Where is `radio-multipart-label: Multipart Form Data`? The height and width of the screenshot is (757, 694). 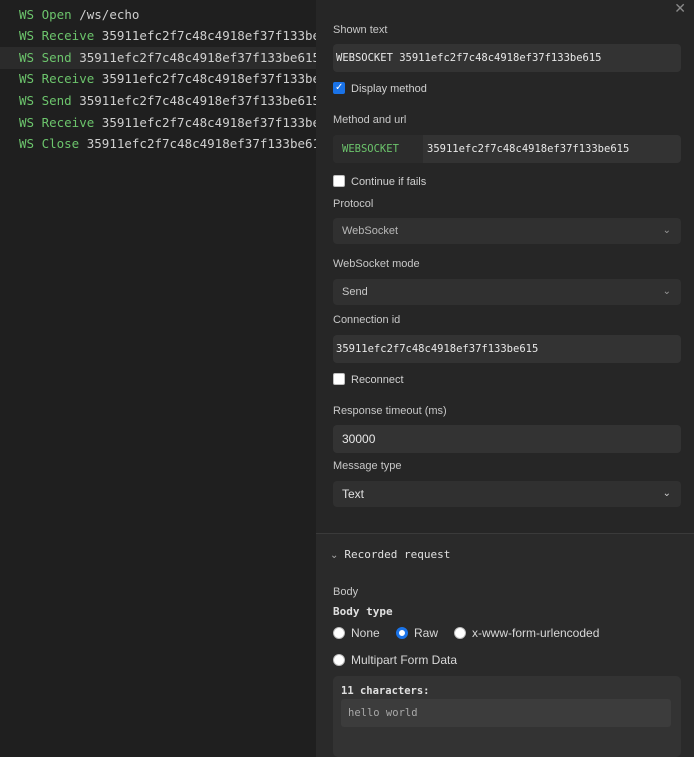 radio-multipart-label: Multipart Form Data is located at coordinates (404, 660).